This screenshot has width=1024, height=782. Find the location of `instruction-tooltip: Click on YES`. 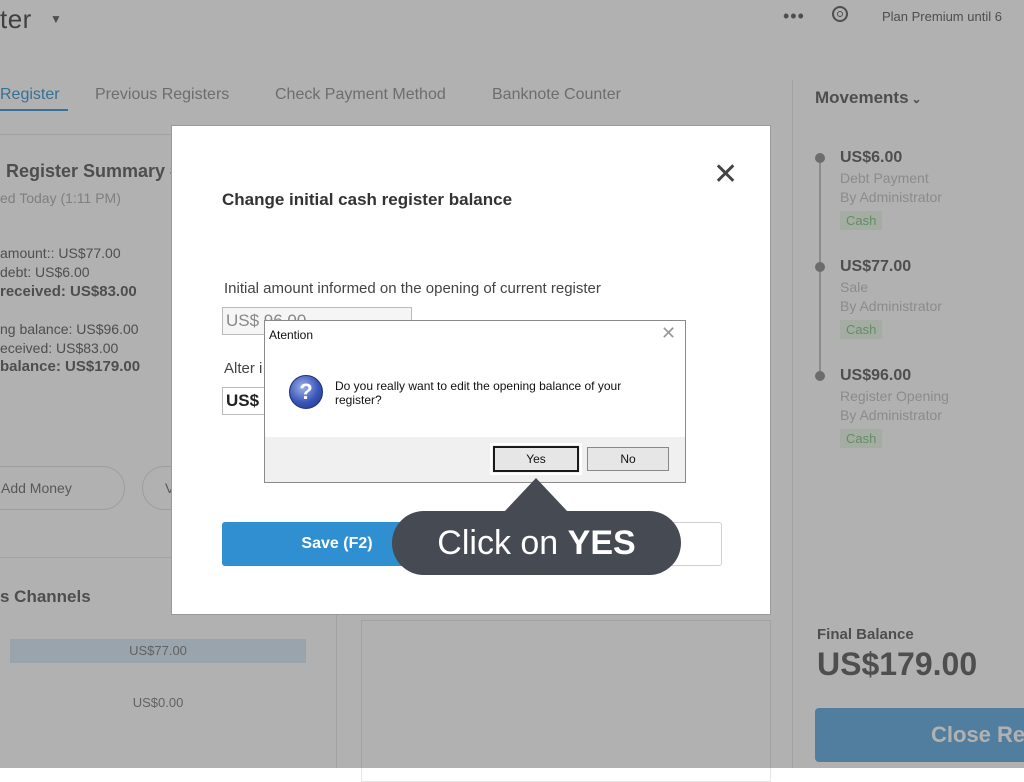

instruction-tooltip: Click on YES is located at coordinates (536, 543).